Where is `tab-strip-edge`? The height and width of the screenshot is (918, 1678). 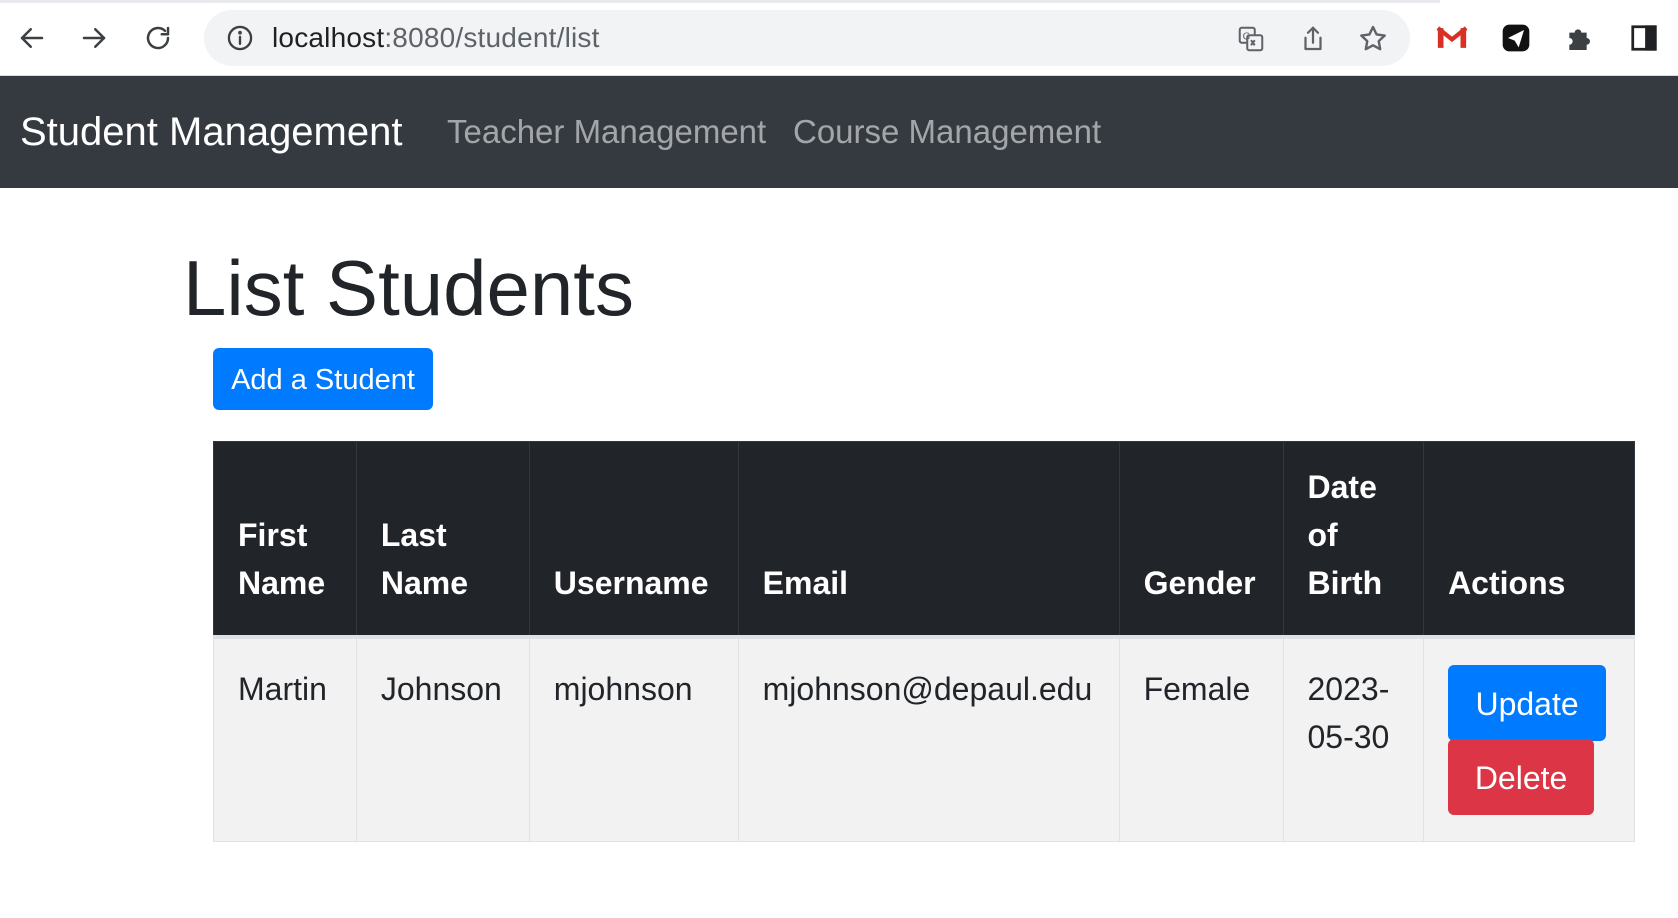
tab-strip-edge is located at coordinates (720, 1).